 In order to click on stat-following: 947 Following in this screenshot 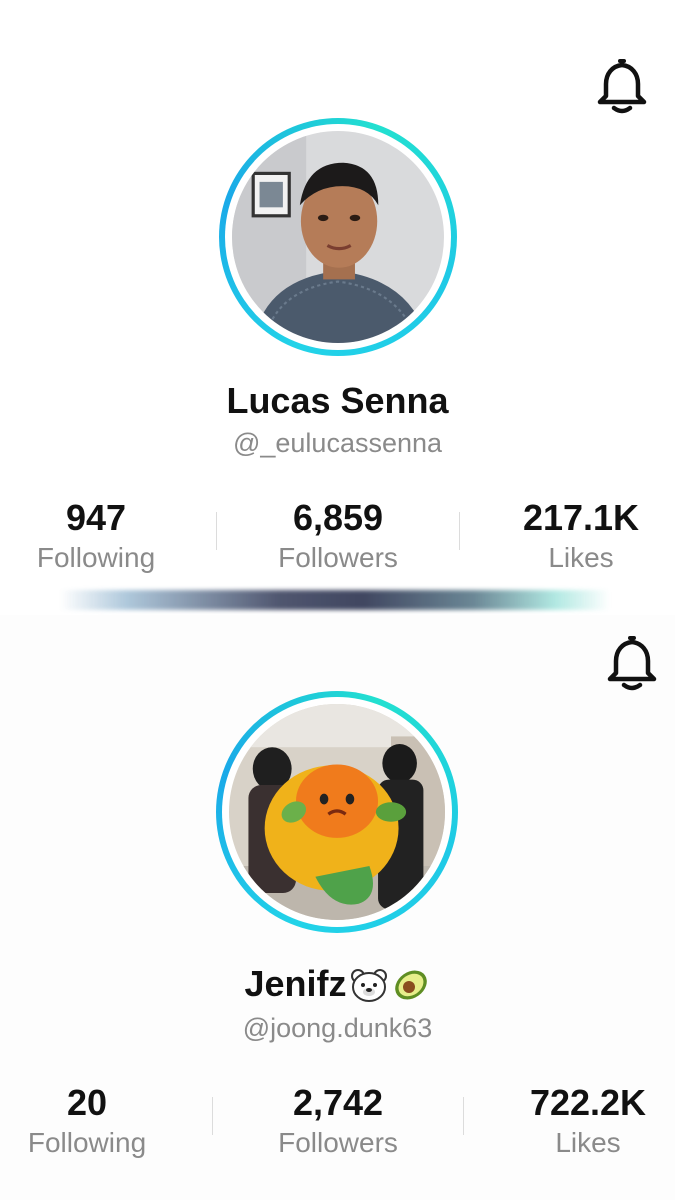, I will do `click(98, 538)`.